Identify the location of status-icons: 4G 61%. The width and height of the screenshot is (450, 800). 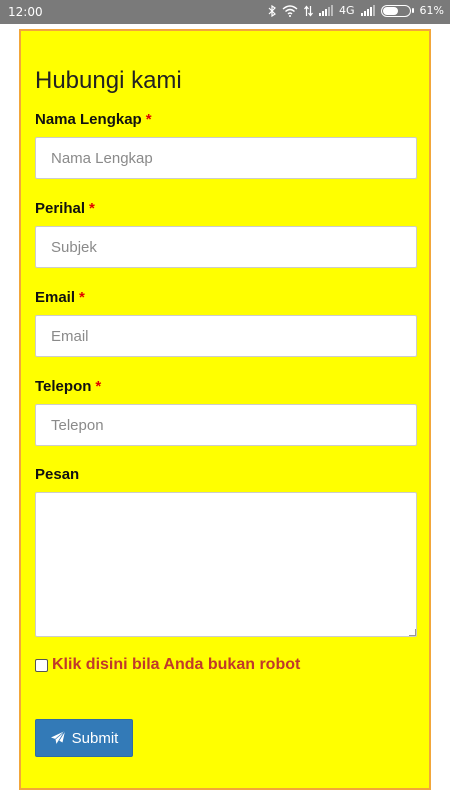
(356, 10).